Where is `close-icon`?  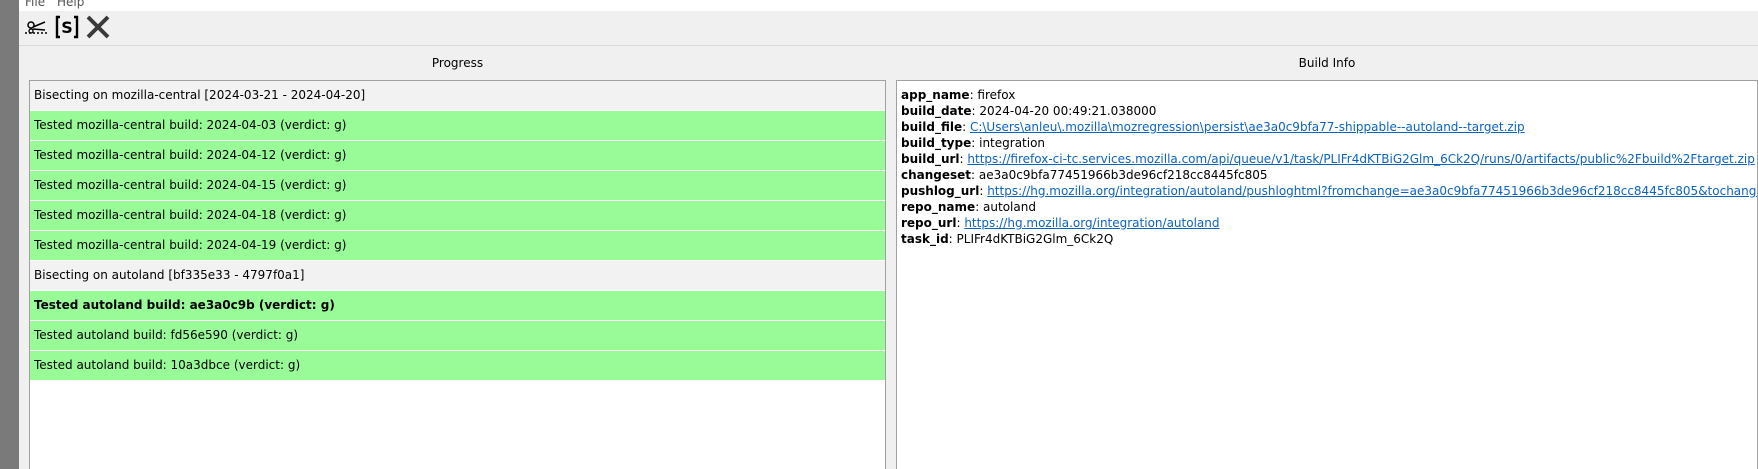
close-icon is located at coordinates (98, 28).